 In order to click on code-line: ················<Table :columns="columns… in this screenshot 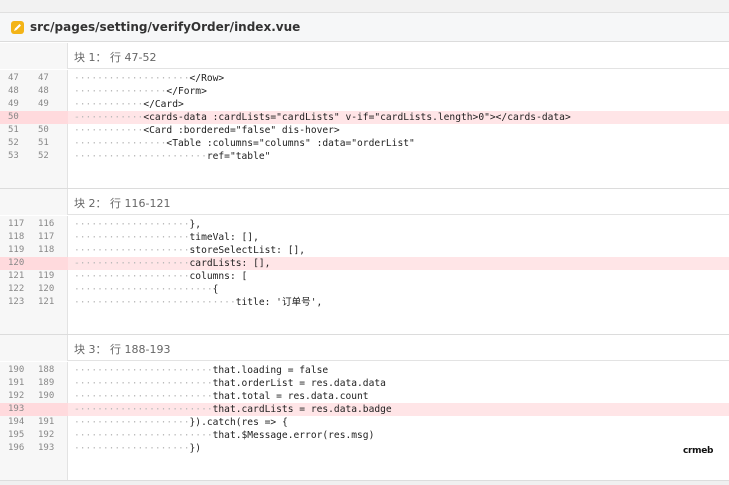, I will do `click(244, 143)`.